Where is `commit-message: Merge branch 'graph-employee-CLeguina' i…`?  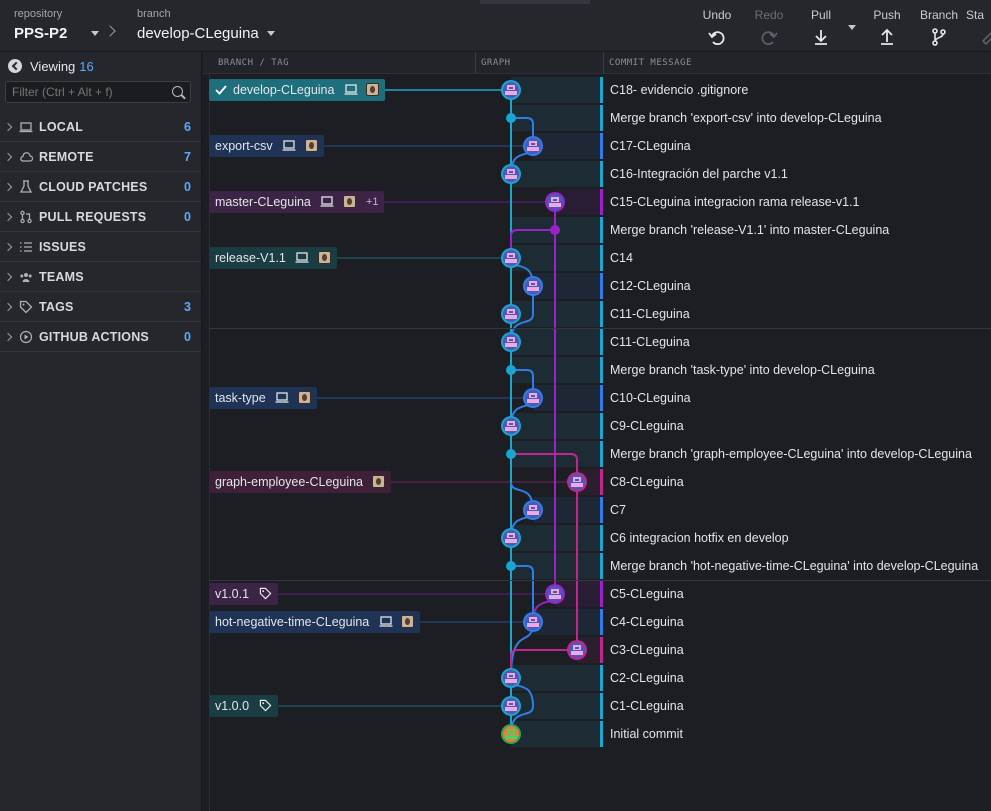 commit-message: Merge branch 'graph-employee-CLeguina' i… is located at coordinates (791, 454).